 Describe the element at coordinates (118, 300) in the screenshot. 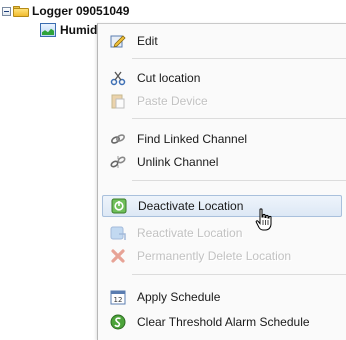

I see `svg-text: 12` at that location.